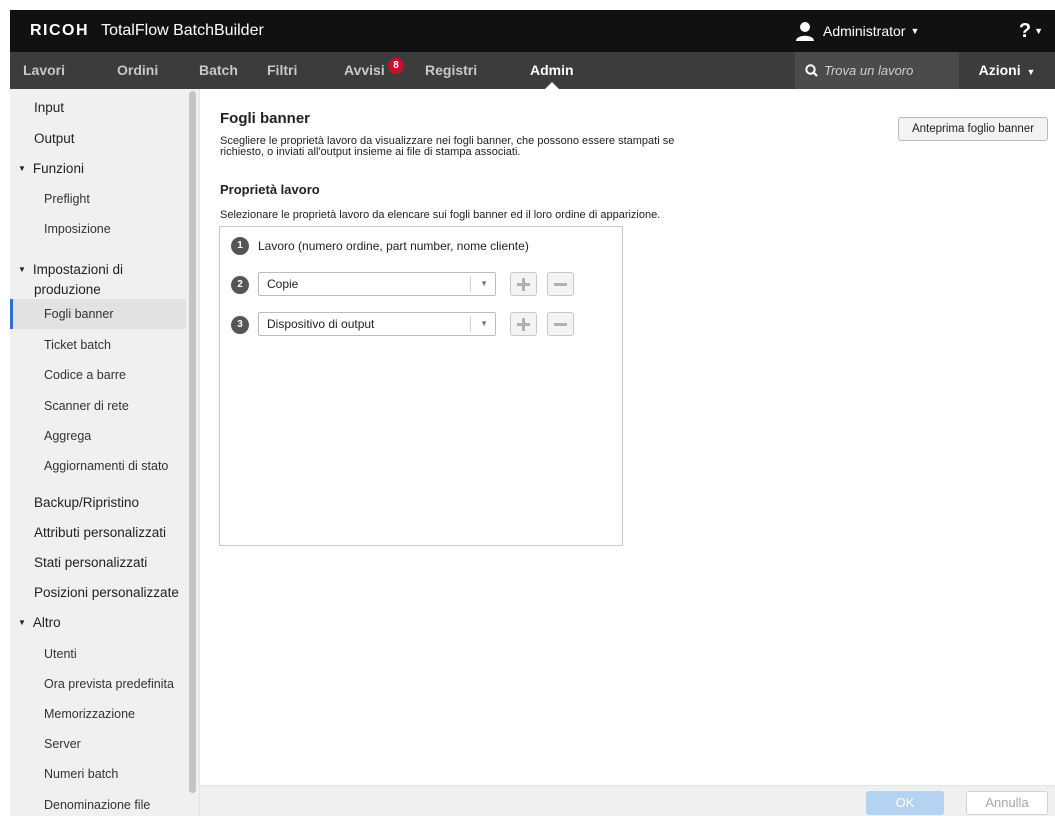 The image size is (1055, 816). I want to click on sidebar-scrollbar-thumb, so click(192, 442).